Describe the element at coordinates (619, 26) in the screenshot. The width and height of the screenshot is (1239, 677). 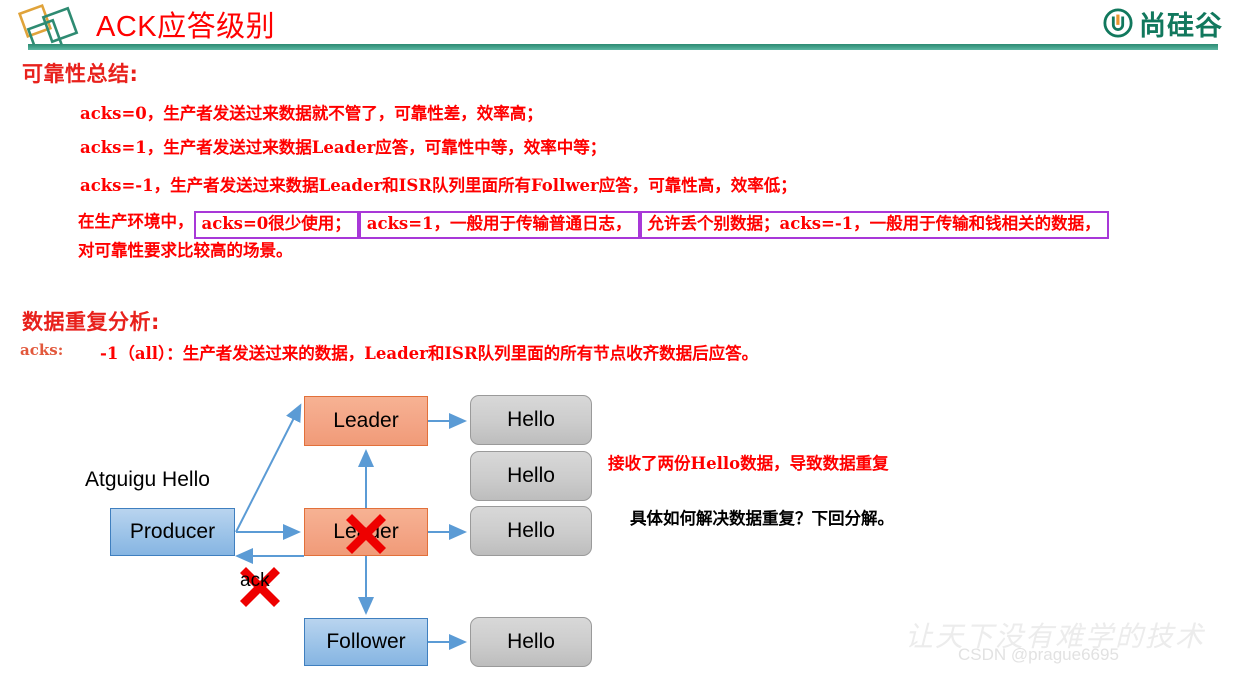
I see `slide-header: ACK应答级别 尚硅谷` at that location.